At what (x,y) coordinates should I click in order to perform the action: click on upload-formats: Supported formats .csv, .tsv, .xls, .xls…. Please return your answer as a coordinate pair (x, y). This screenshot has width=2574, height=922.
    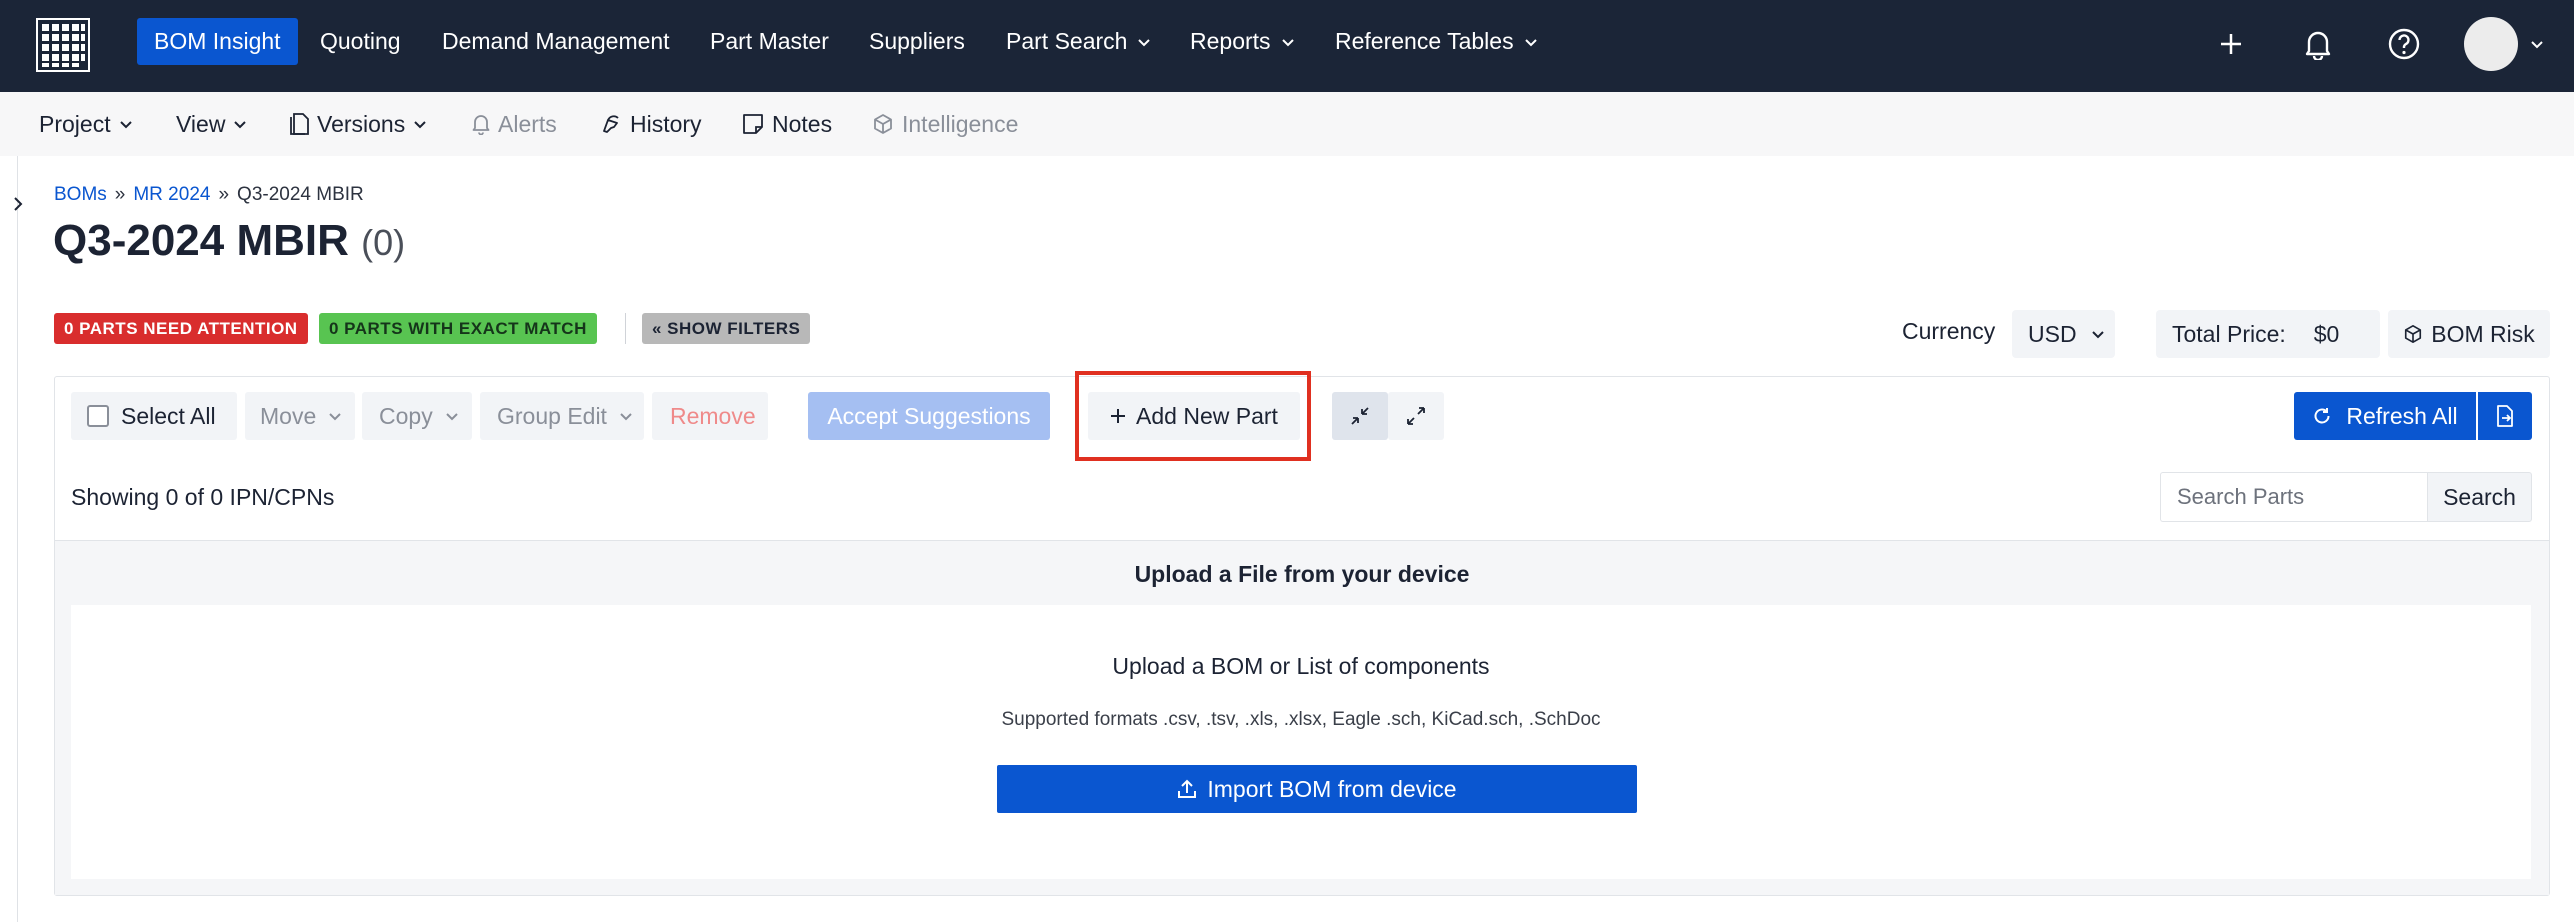
    Looking at the image, I should click on (1301, 719).